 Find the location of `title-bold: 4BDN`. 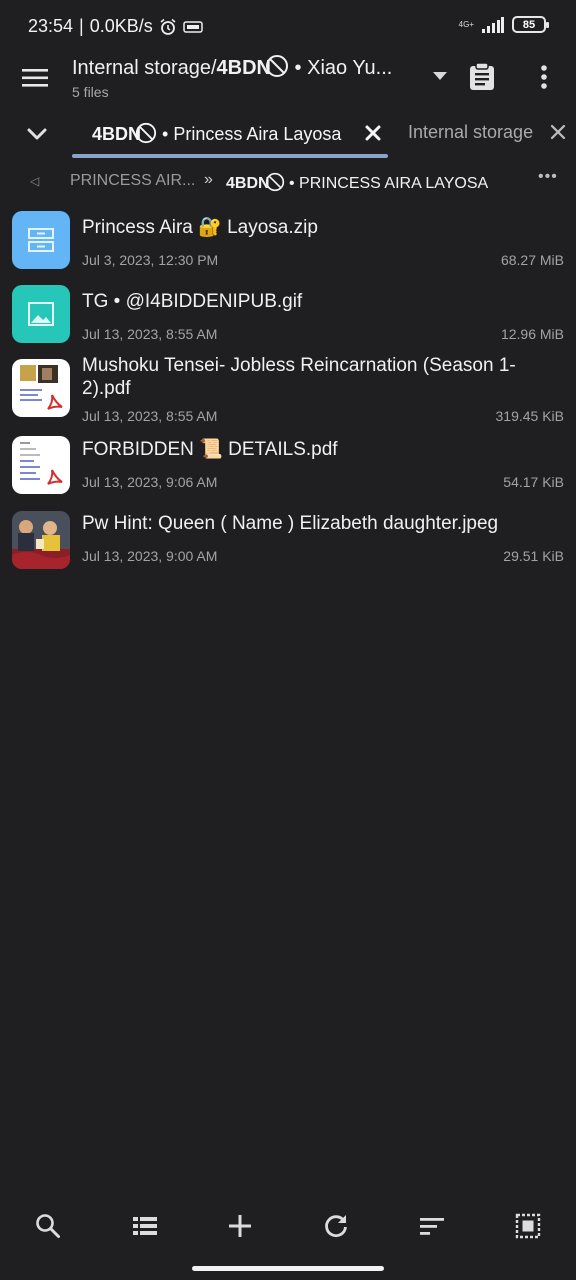

title-bold: 4BDN is located at coordinates (243, 68).